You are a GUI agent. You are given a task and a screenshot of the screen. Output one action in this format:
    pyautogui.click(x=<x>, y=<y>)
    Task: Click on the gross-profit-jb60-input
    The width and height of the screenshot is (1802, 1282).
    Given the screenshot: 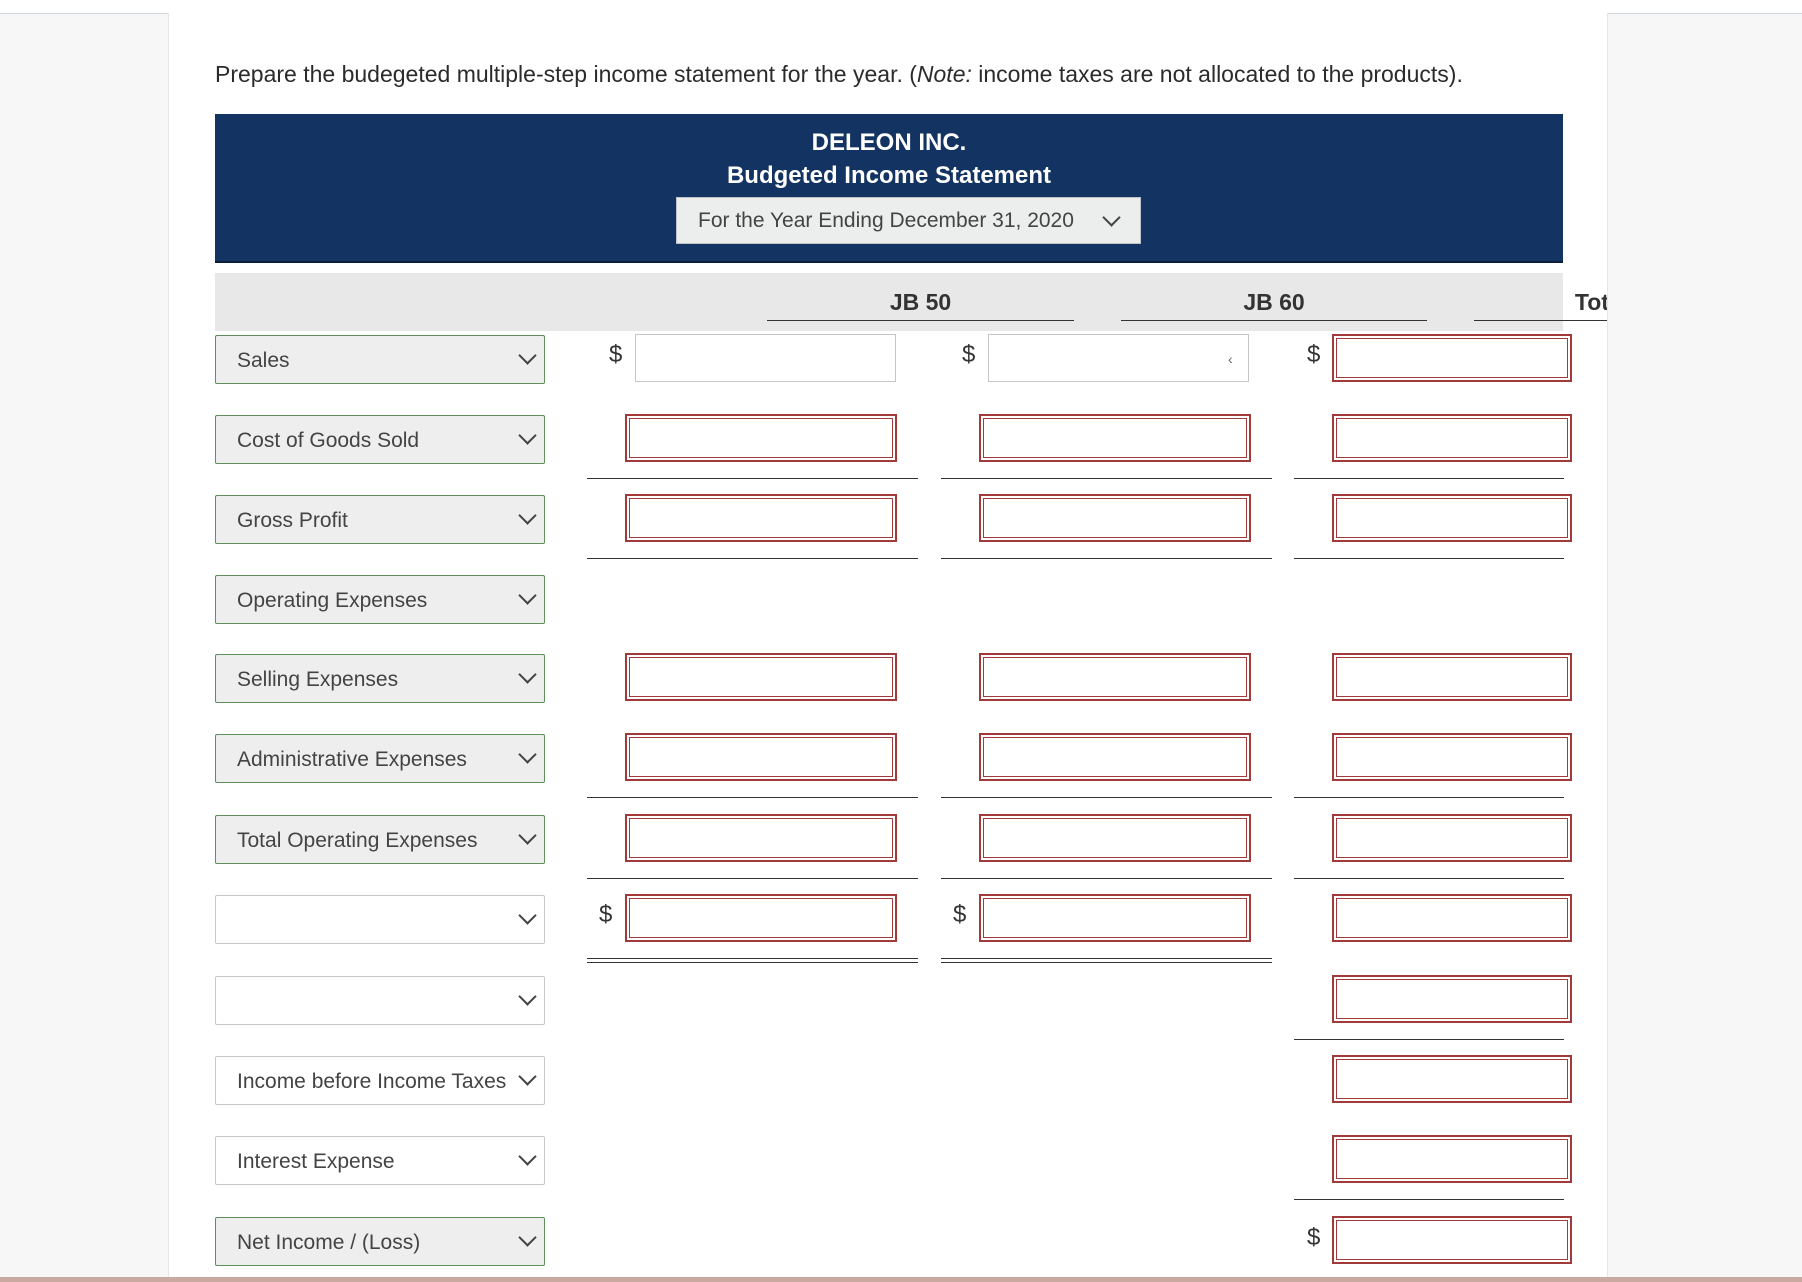 What is the action you would take?
    pyautogui.click(x=1115, y=518)
    